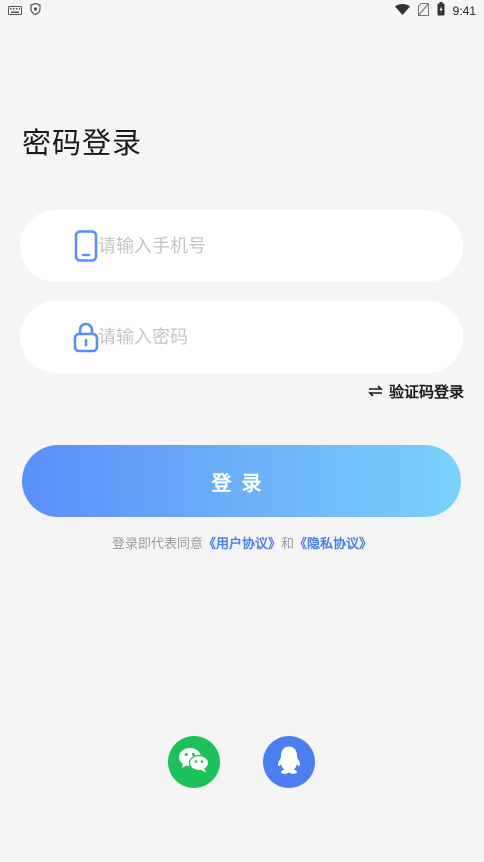 The width and height of the screenshot is (484, 862). Describe the element at coordinates (423, 10) in the screenshot. I see `no-sim-icon` at that location.